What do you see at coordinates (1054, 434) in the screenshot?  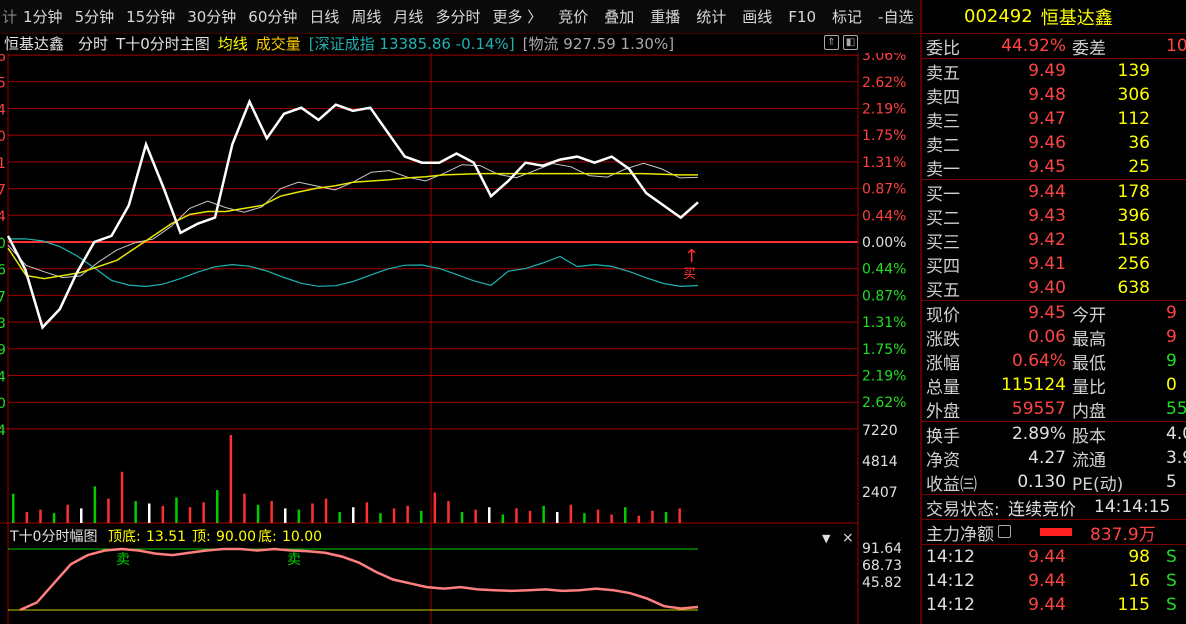 I see `fundamental-row: 换手 2.89% 股本 4.0` at bounding box center [1054, 434].